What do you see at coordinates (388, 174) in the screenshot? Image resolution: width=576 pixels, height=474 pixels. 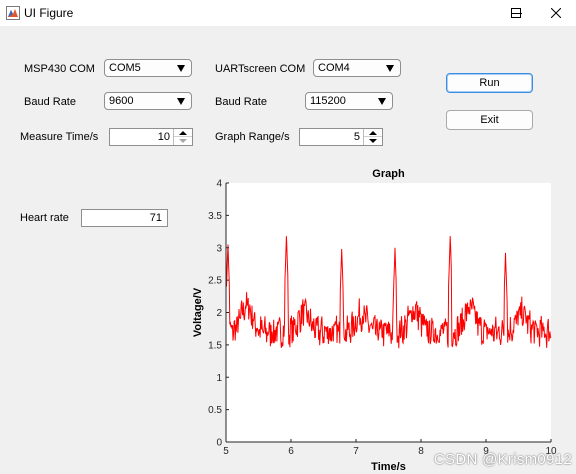 I see `chart-title: Graph` at bounding box center [388, 174].